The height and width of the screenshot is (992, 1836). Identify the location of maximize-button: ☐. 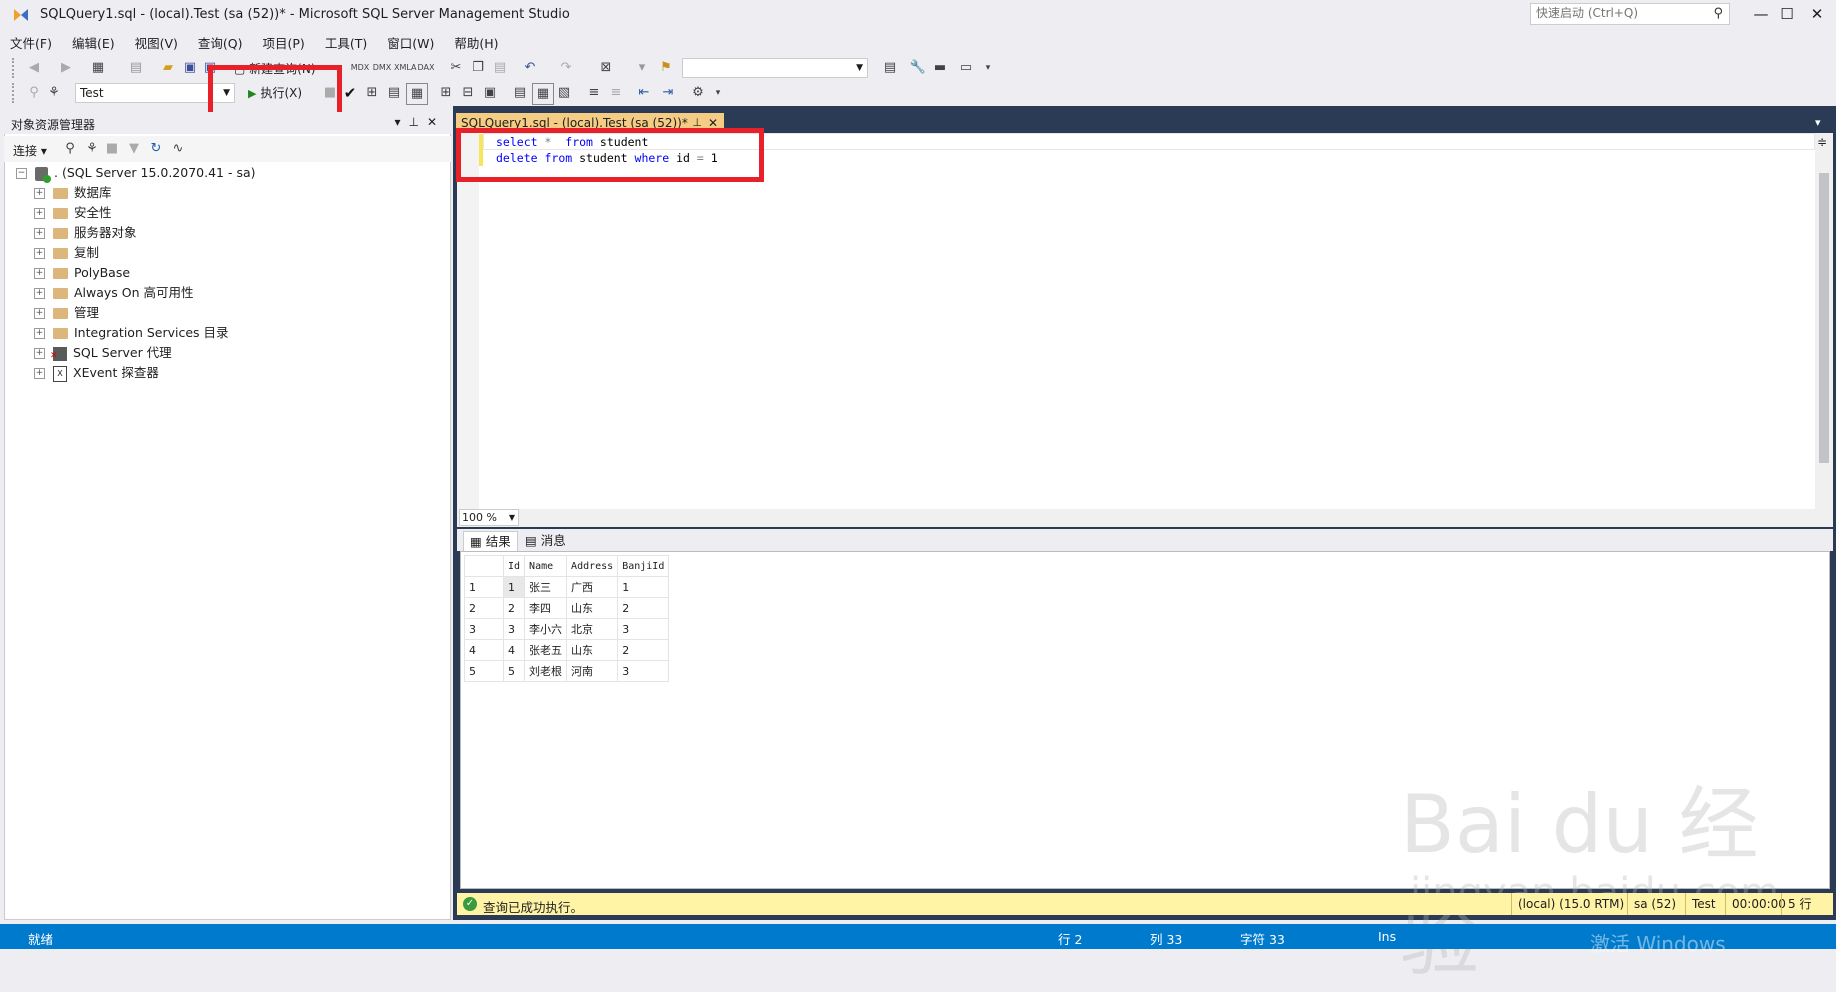
(1787, 14).